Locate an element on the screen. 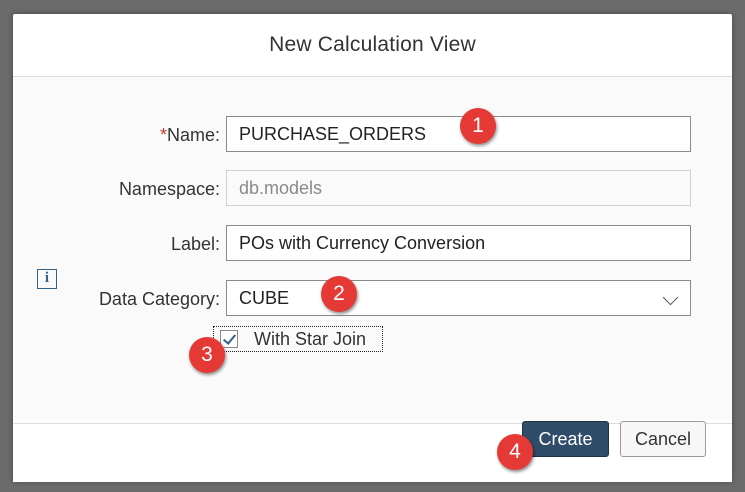 This screenshot has width=745, height=492. callout-badge-2: 2 is located at coordinates (339, 294).